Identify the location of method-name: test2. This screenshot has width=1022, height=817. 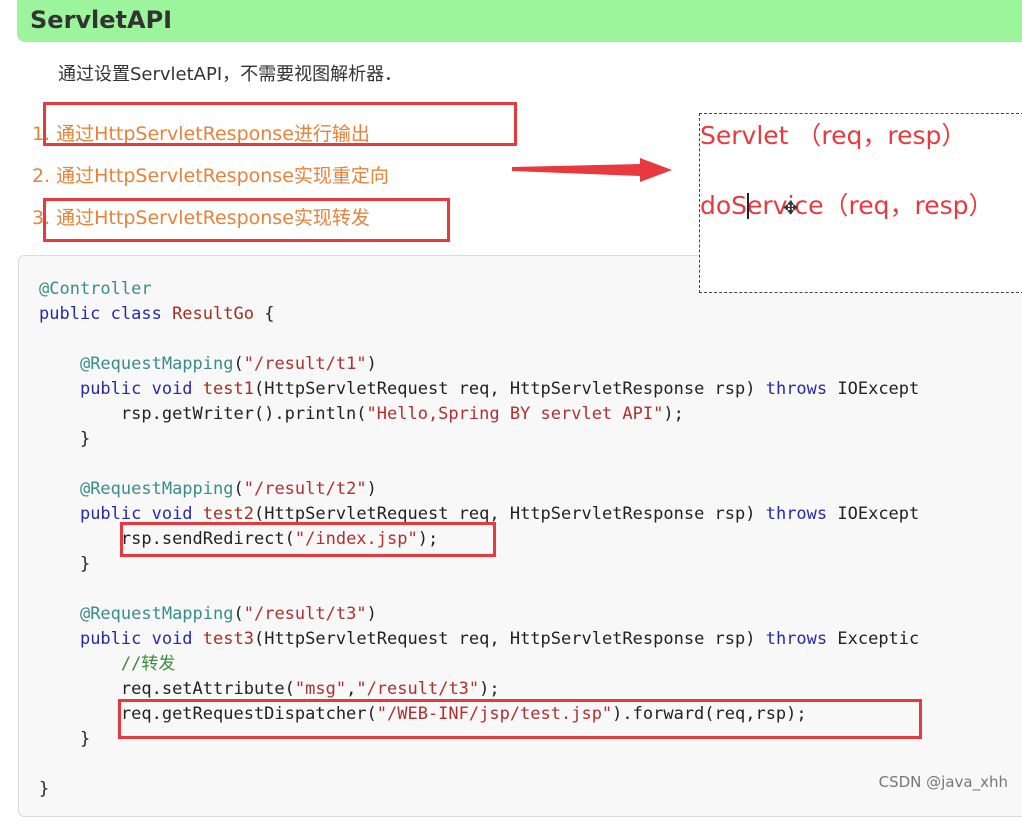
(228, 514).